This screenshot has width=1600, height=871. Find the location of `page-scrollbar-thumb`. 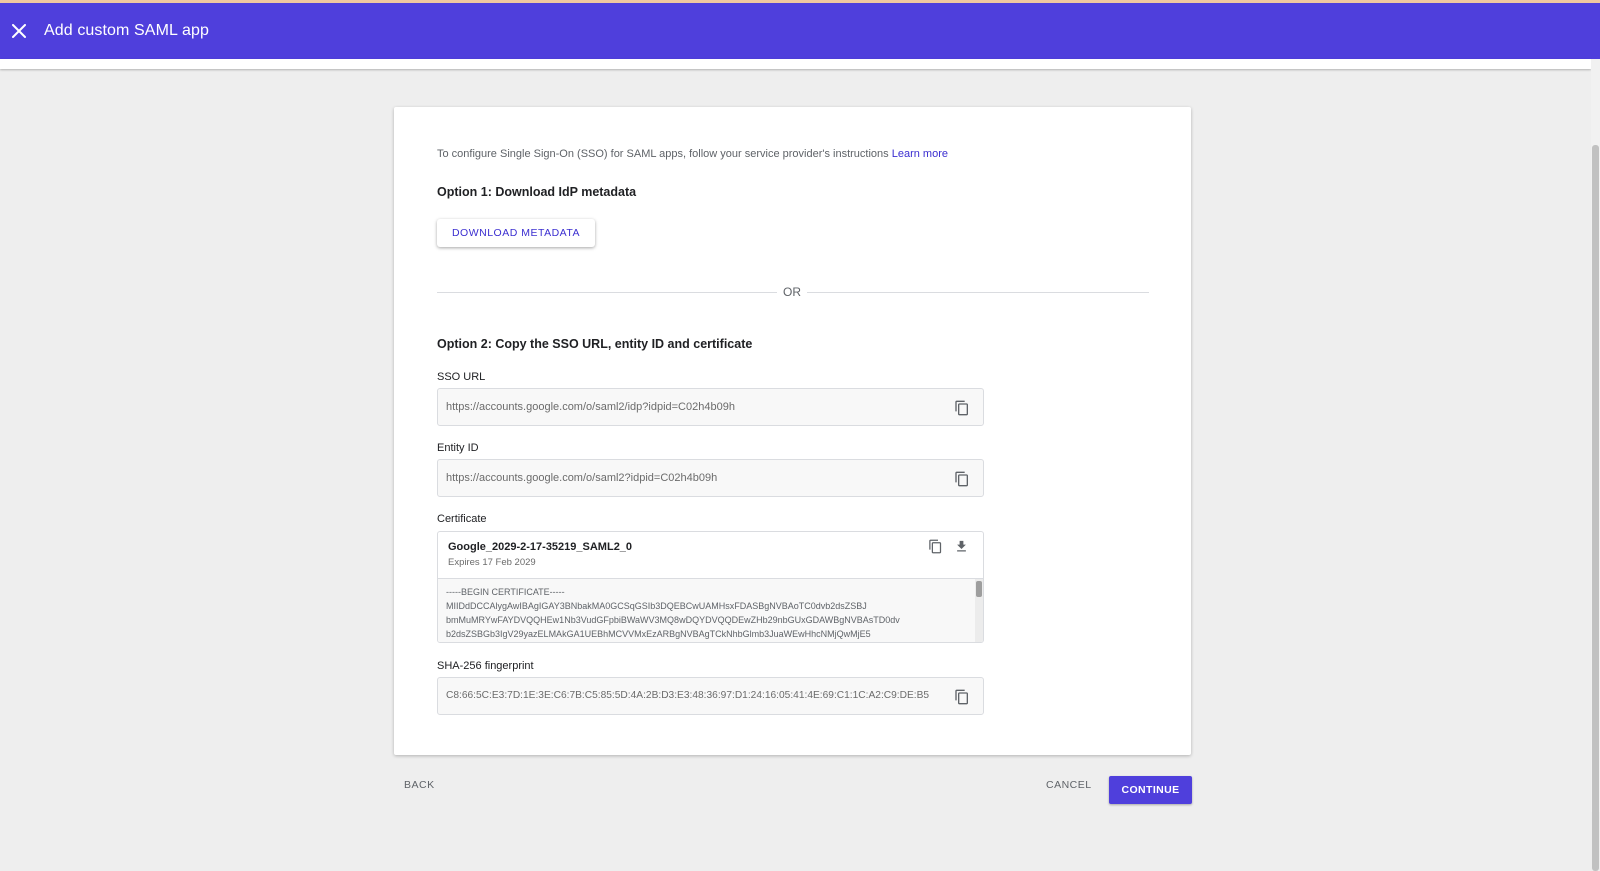

page-scrollbar-thumb is located at coordinates (1595, 508).